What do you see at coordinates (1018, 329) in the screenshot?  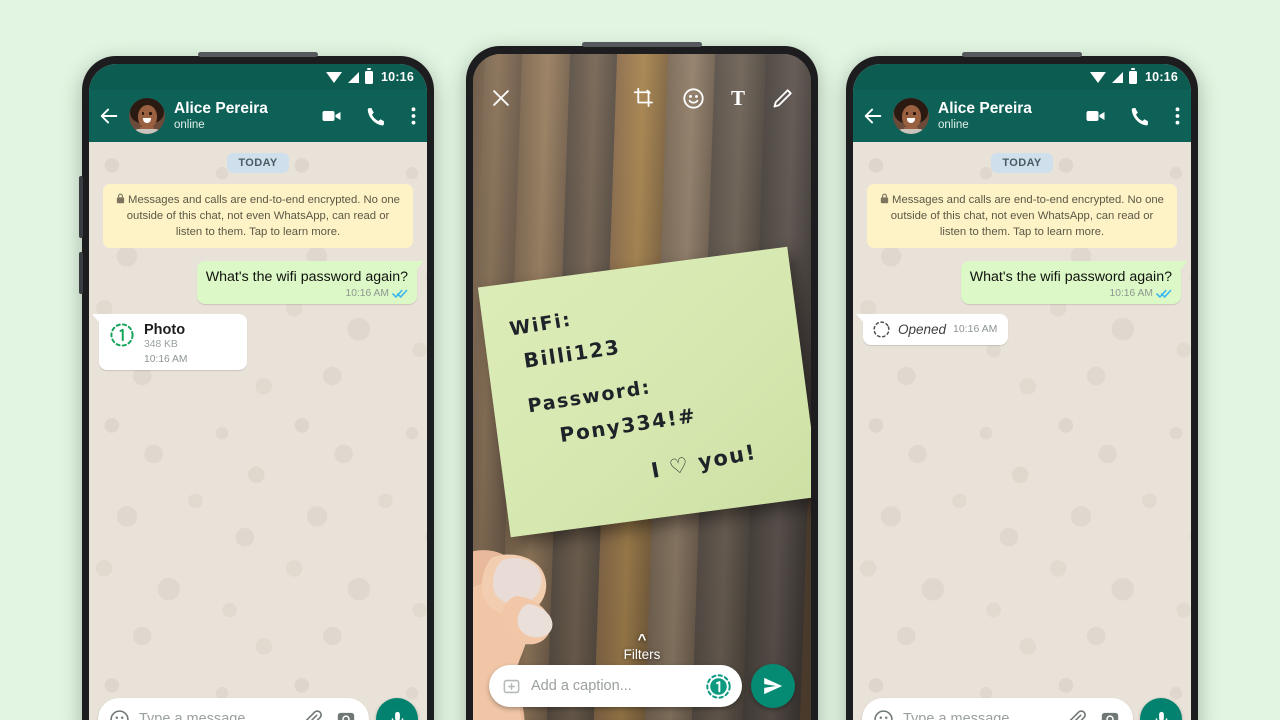 I see `message-row-incoming: Opened 10:16 AM` at bounding box center [1018, 329].